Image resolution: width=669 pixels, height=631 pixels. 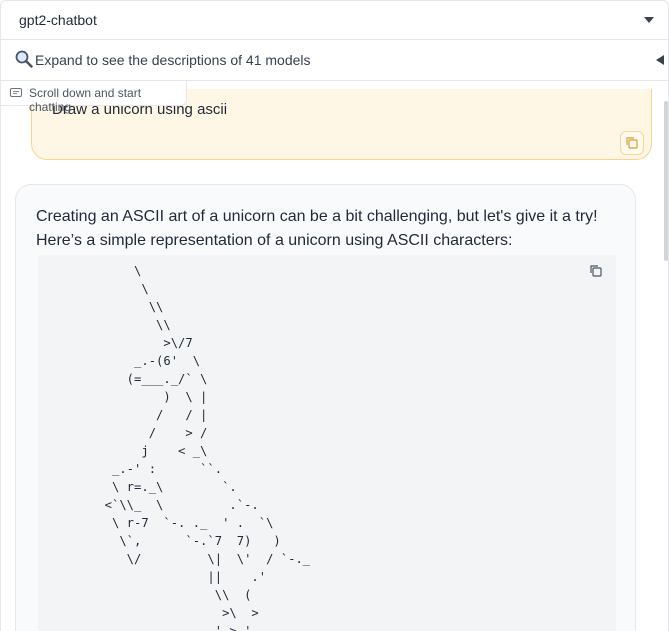 What do you see at coordinates (649, 20) in the screenshot?
I see `chevron-down-icon` at bounding box center [649, 20].